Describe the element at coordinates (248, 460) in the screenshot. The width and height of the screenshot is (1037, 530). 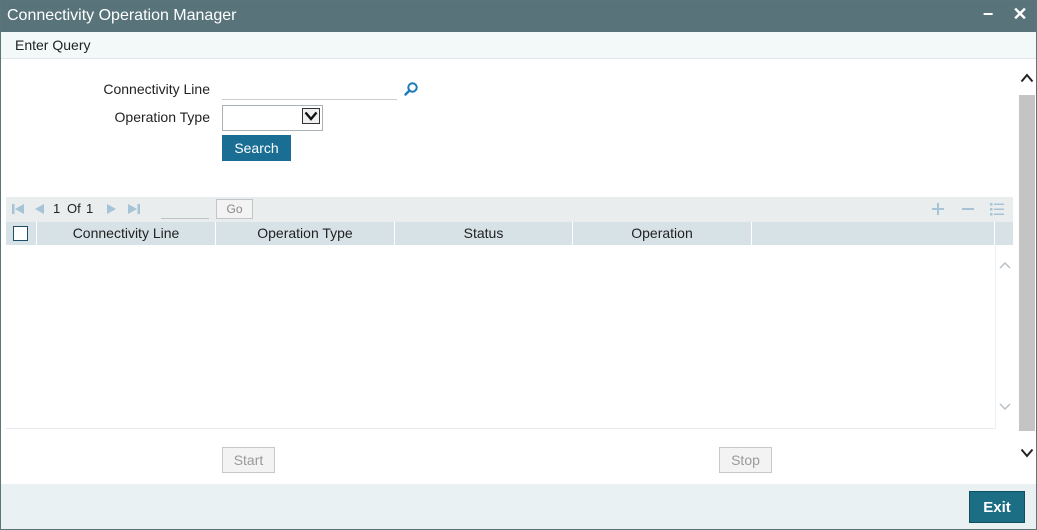
I see `start-button: Start` at that location.